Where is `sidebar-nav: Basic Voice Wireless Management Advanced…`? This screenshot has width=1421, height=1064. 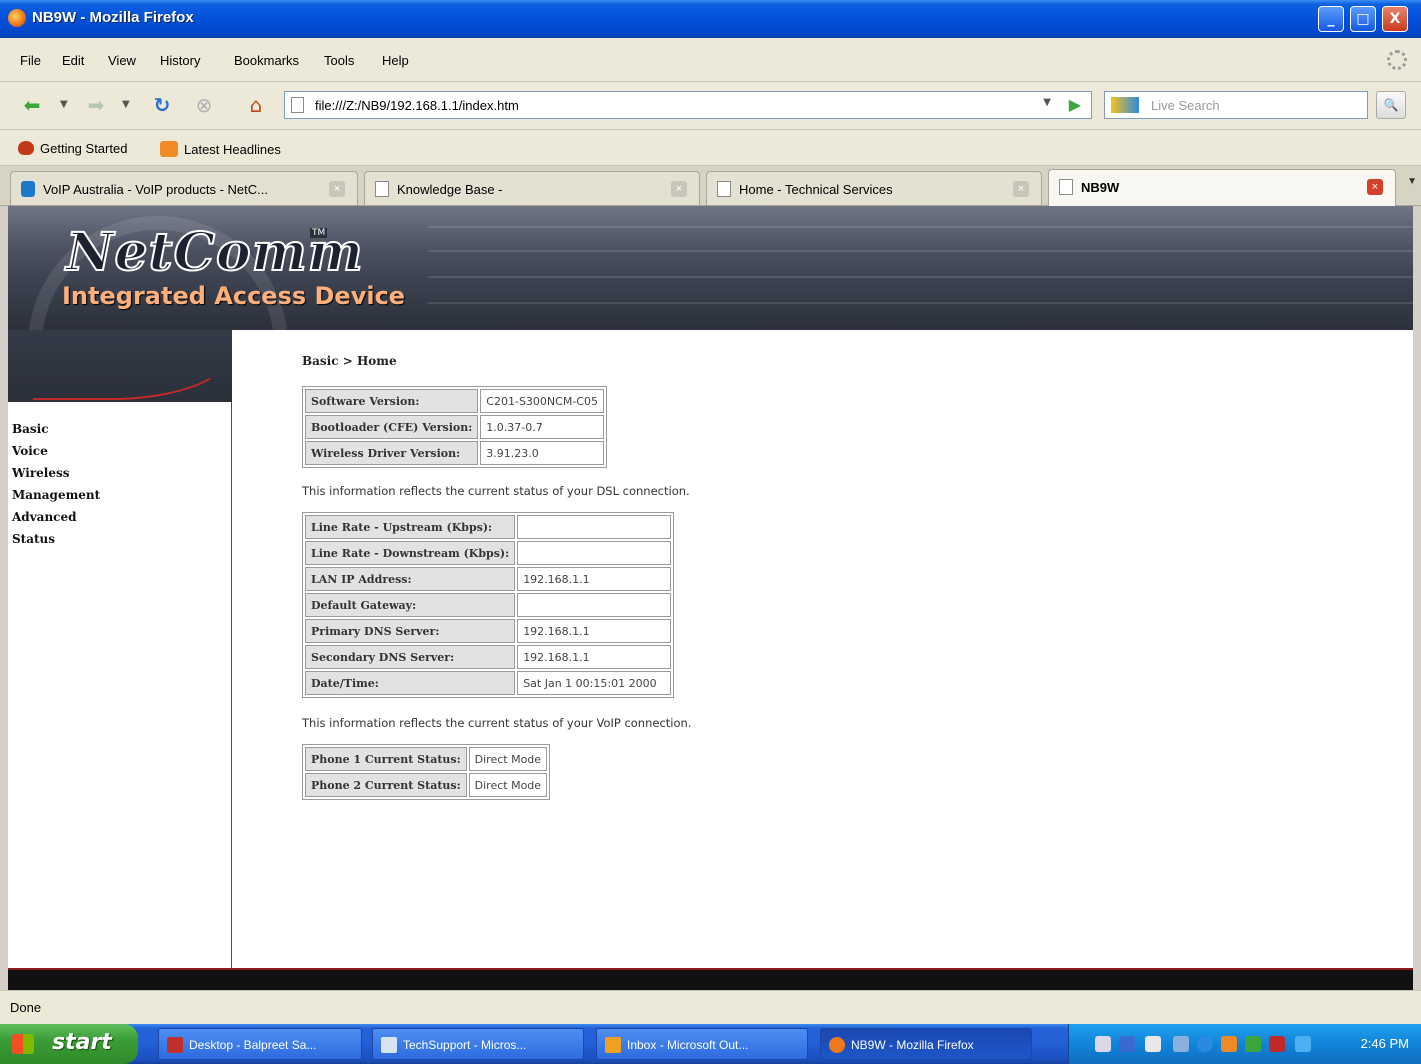
sidebar-nav: Basic Voice Wireless Management Advanced… is located at coordinates (56, 484).